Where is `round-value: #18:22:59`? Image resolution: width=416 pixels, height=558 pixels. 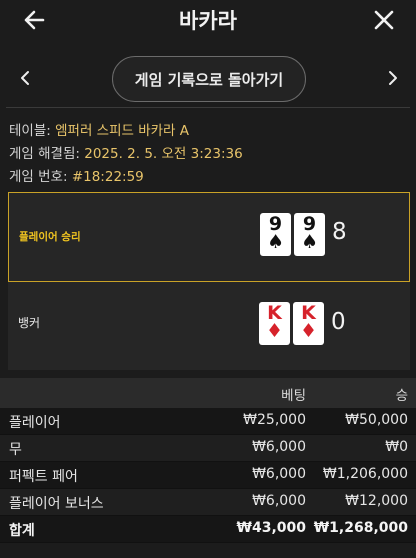 round-value: #18:22:59 is located at coordinates (107, 177).